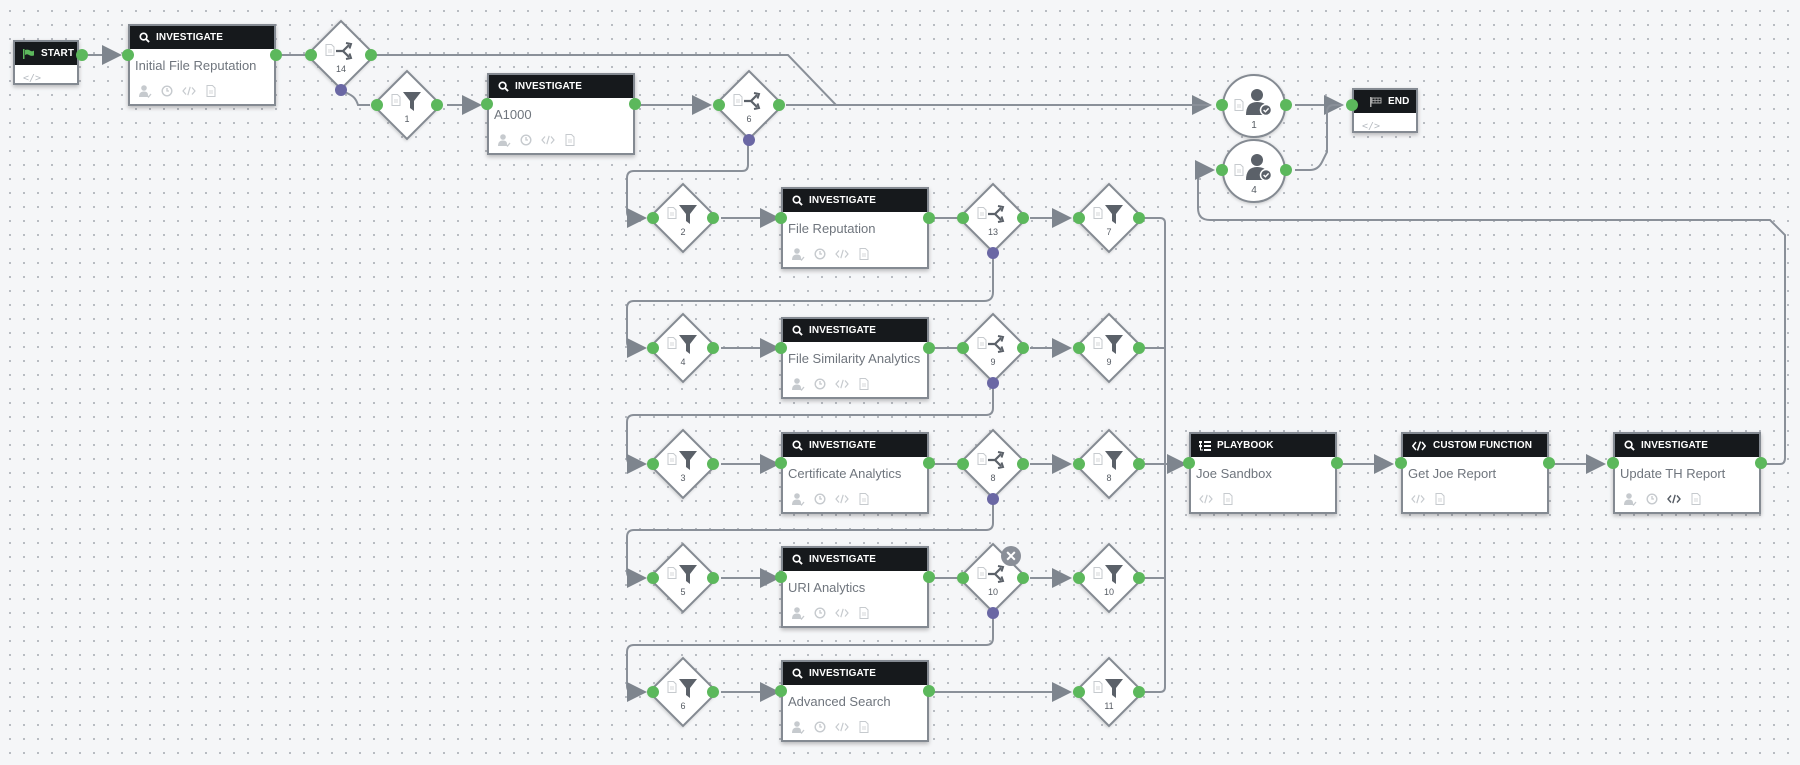 The image size is (1800, 765). I want to click on block-certificate-analytics: INVESTIGATE Certificate Analytics, so click(855, 473).